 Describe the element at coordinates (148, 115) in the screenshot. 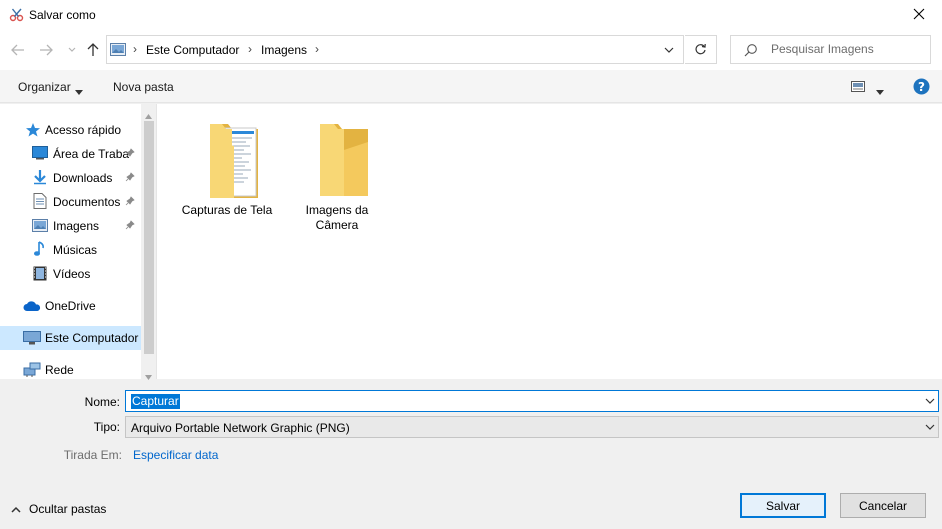

I see `scroll-up-icon` at that location.